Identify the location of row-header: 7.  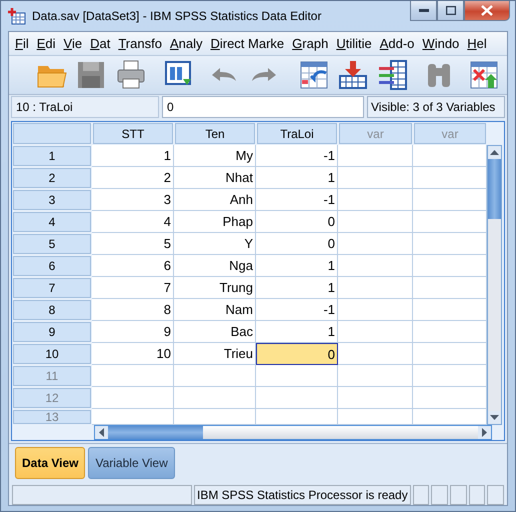
(52, 288).